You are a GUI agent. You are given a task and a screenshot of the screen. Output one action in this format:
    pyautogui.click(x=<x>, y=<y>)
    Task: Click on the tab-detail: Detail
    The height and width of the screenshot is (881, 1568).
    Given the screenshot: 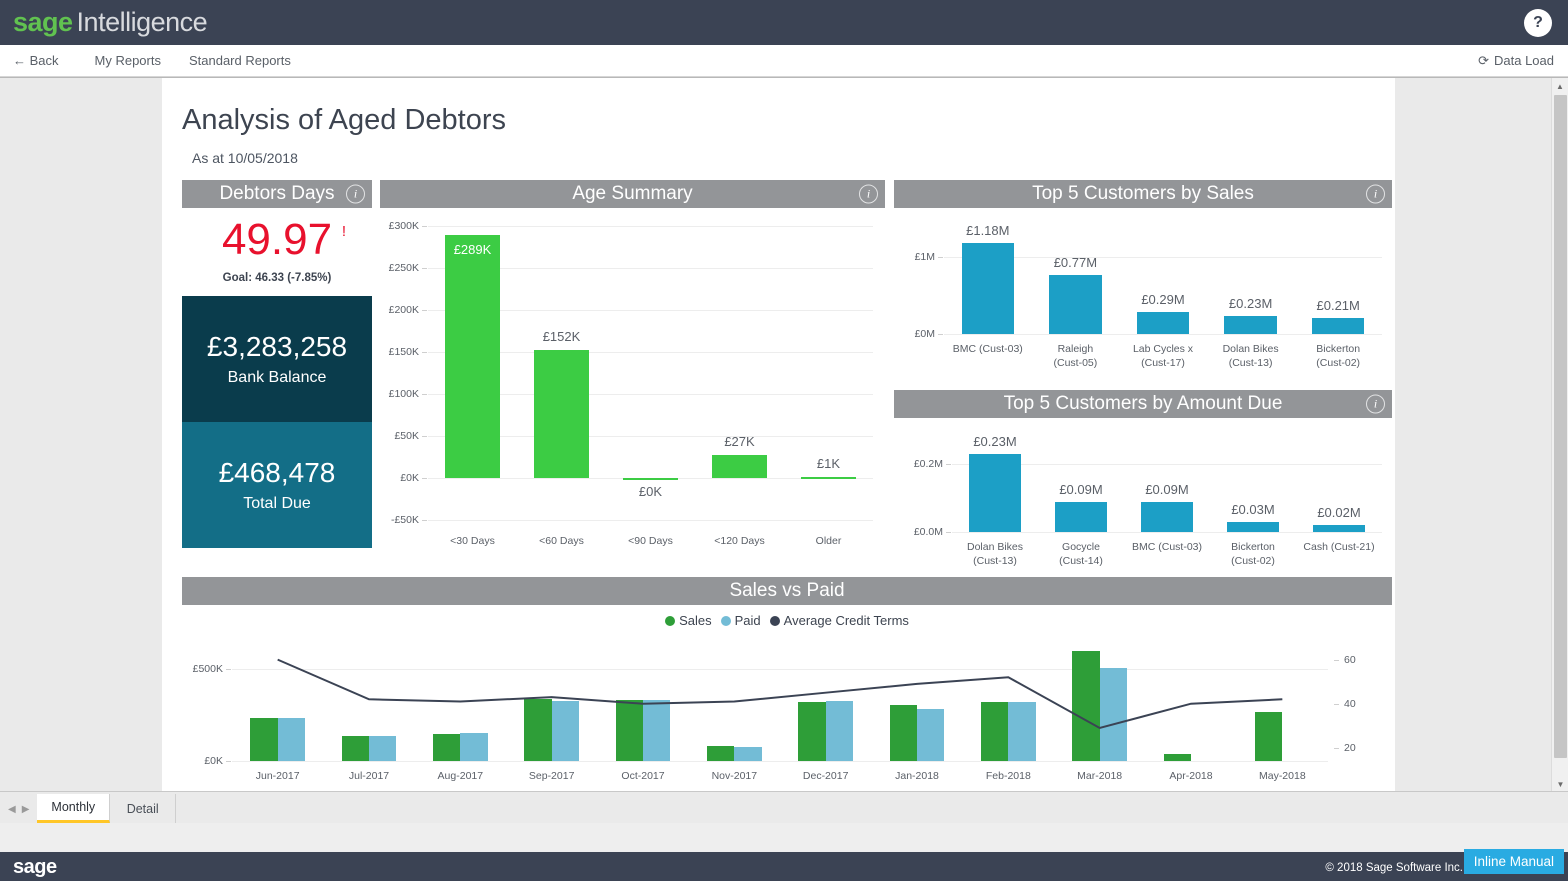 What is the action you would take?
    pyautogui.click(x=143, y=808)
    